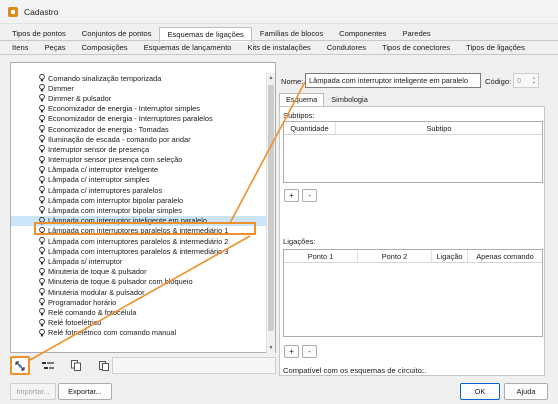 The height and width of the screenshot is (404, 558). I want to click on list-item: Iluminação de escada - comando por andar, so click(139, 139).